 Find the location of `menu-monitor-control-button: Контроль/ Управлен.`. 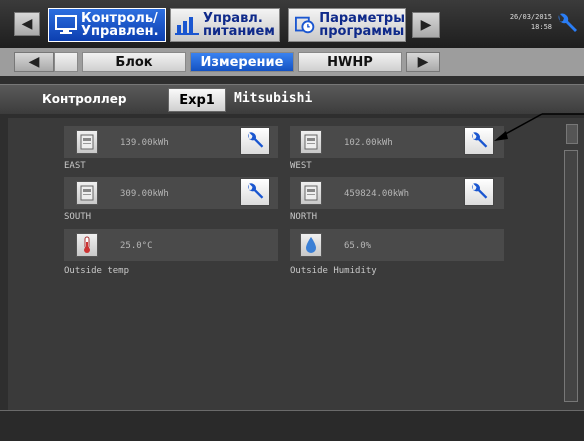

menu-monitor-control-button: Контроль/ Управлен. is located at coordinates (107, 25).